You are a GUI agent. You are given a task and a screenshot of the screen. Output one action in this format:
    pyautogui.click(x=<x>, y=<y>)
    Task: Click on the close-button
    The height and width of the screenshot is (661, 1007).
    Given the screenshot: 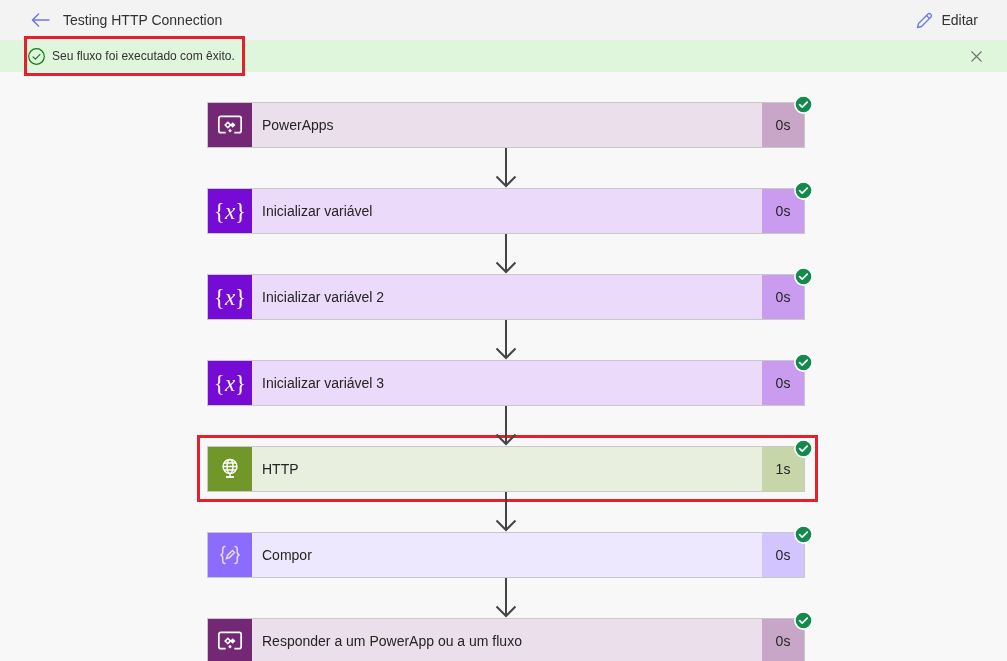 What is the action you would take?
    pyautogui.click(x=976, y=56)
    